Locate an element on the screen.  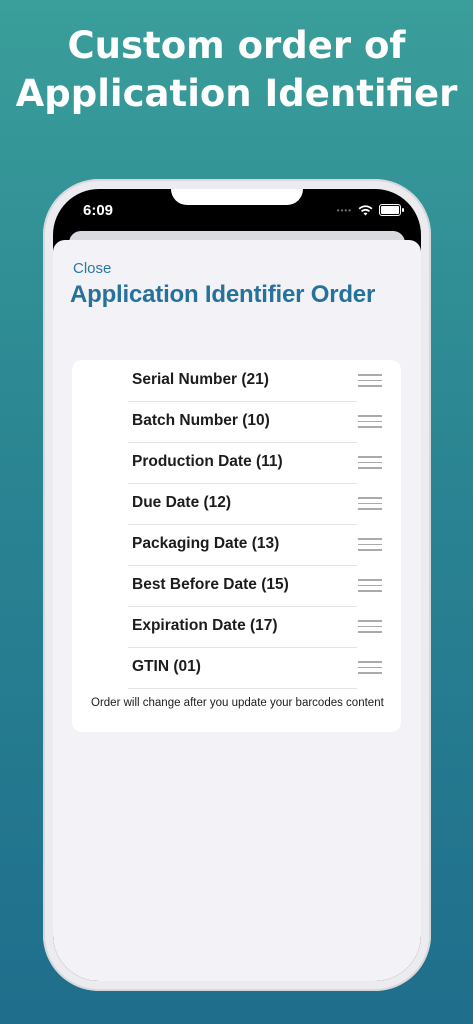
headline-line-1: Custom order of is located at coordinates (236, 45).